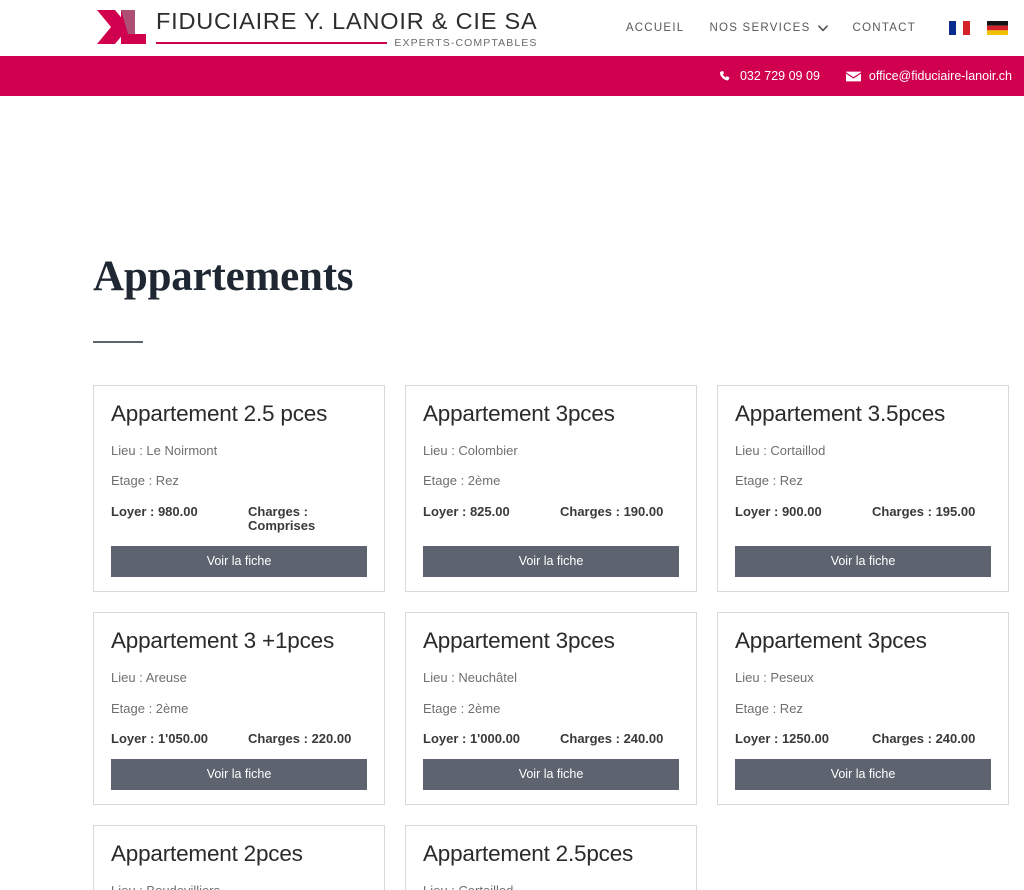  I want to click on nav-item-nos-services-label: NOS SERVICES, so click(760, 28).